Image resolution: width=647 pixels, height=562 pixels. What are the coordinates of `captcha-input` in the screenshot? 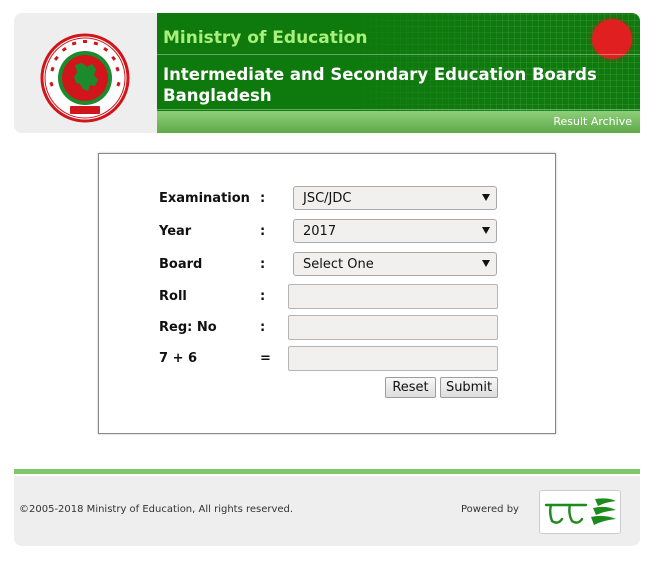 It's located at (393, 358).